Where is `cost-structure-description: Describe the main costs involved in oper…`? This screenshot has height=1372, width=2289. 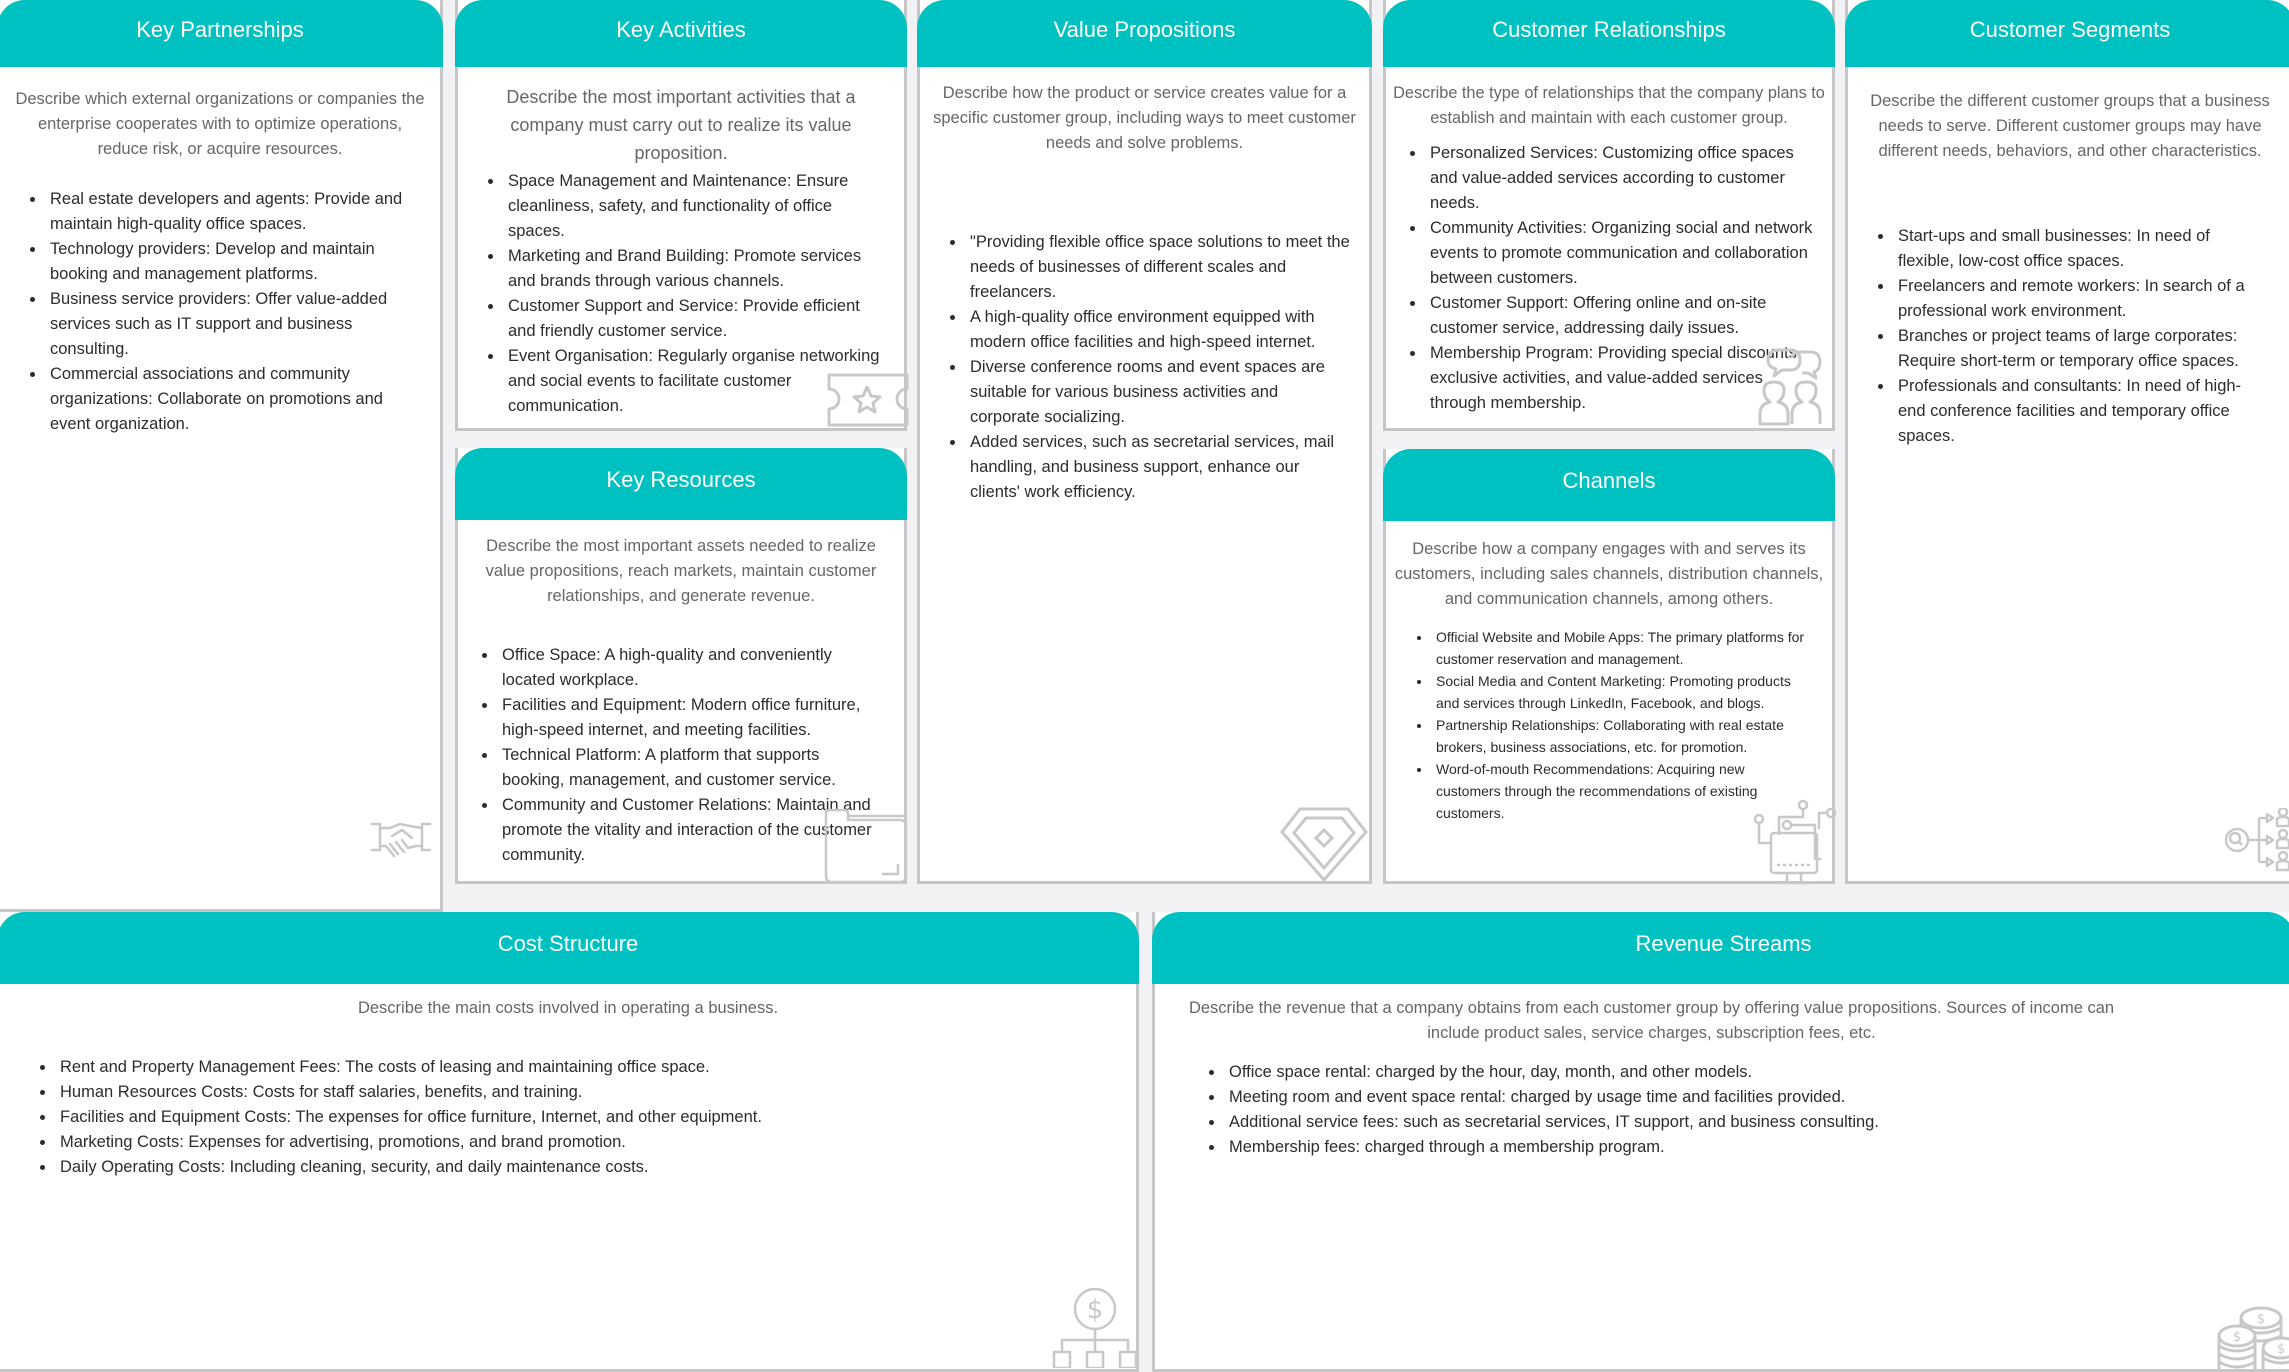
cost-structure-description: Describe the main costs involved in oper… is located at coordinates (568, 1008).